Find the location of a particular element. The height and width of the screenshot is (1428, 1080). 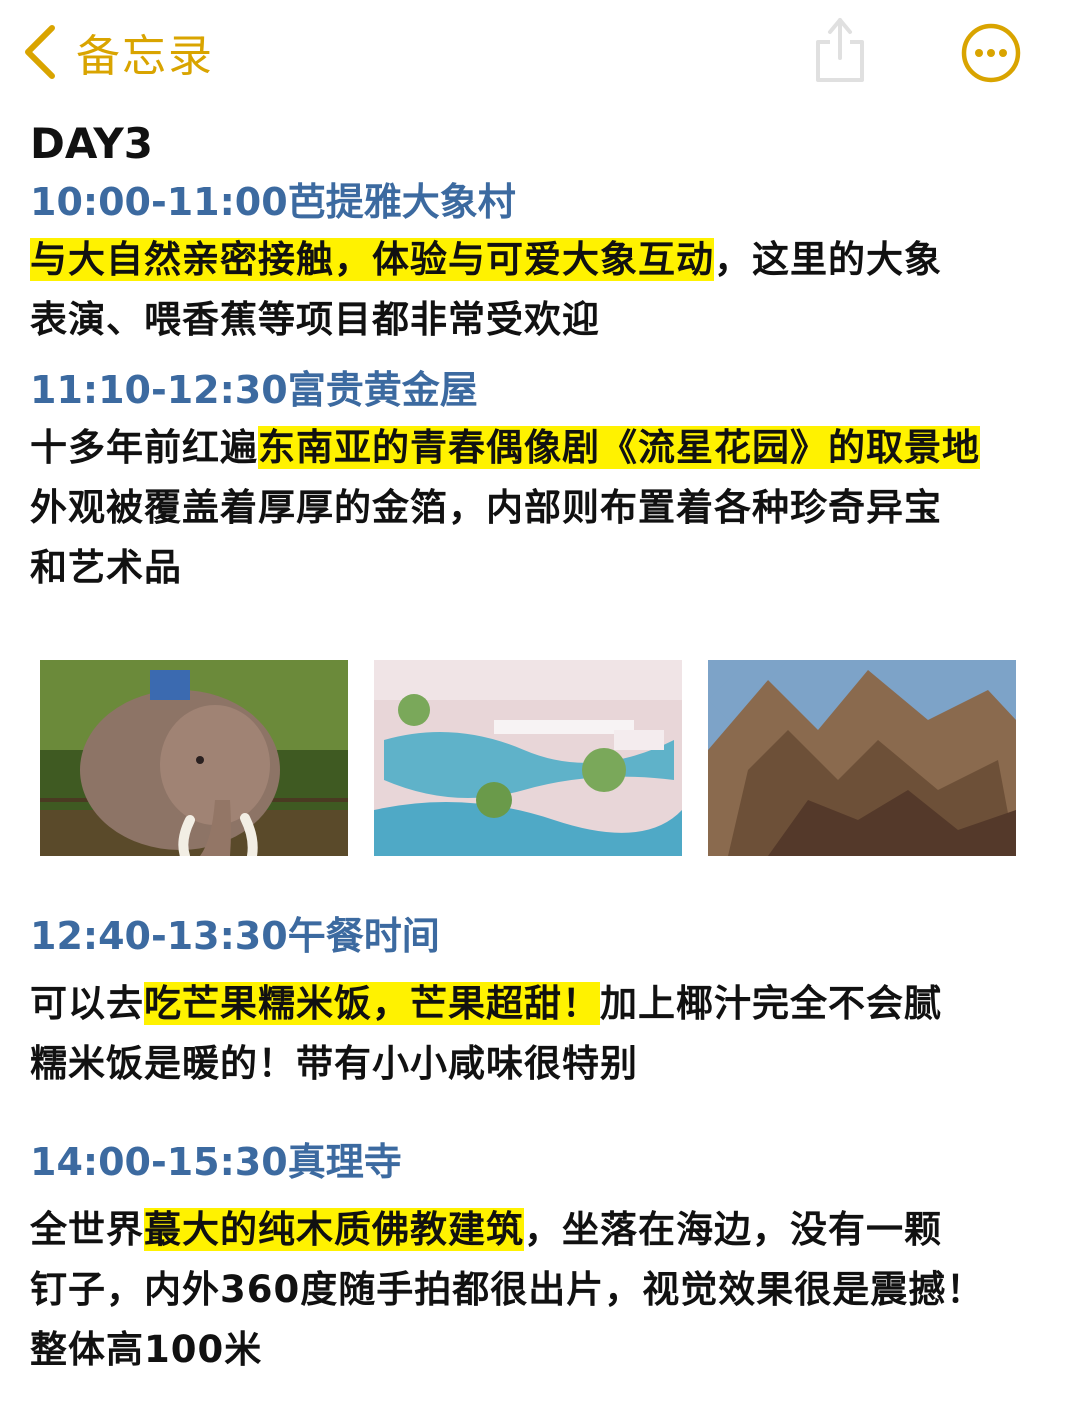

back-label: 备忘录 is located at coordinates (145, 56).